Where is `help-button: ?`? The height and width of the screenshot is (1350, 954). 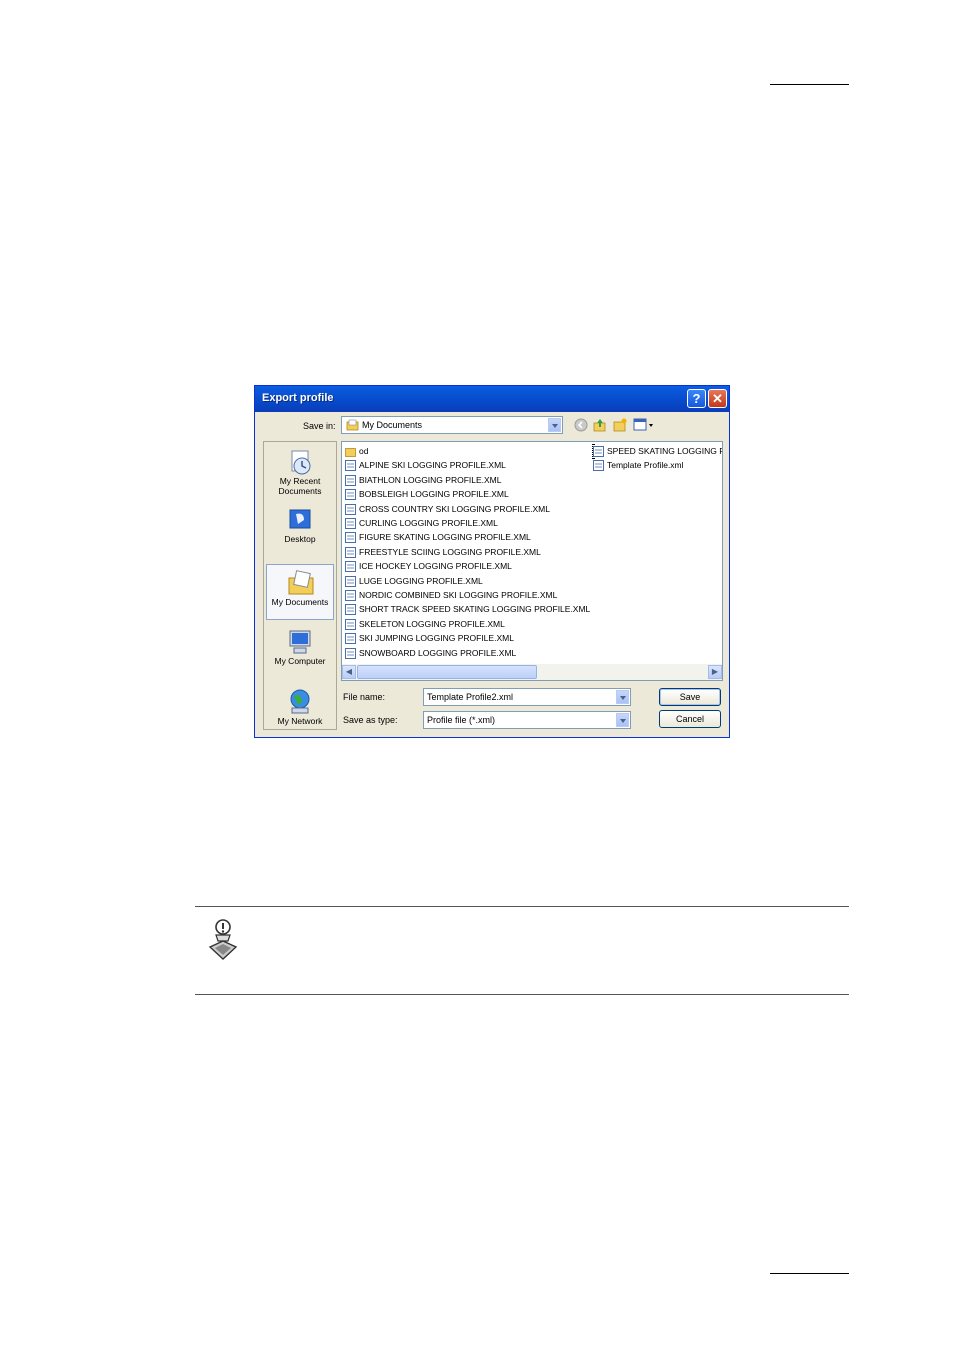 help-button: ? is located at coordinates (696, 398).